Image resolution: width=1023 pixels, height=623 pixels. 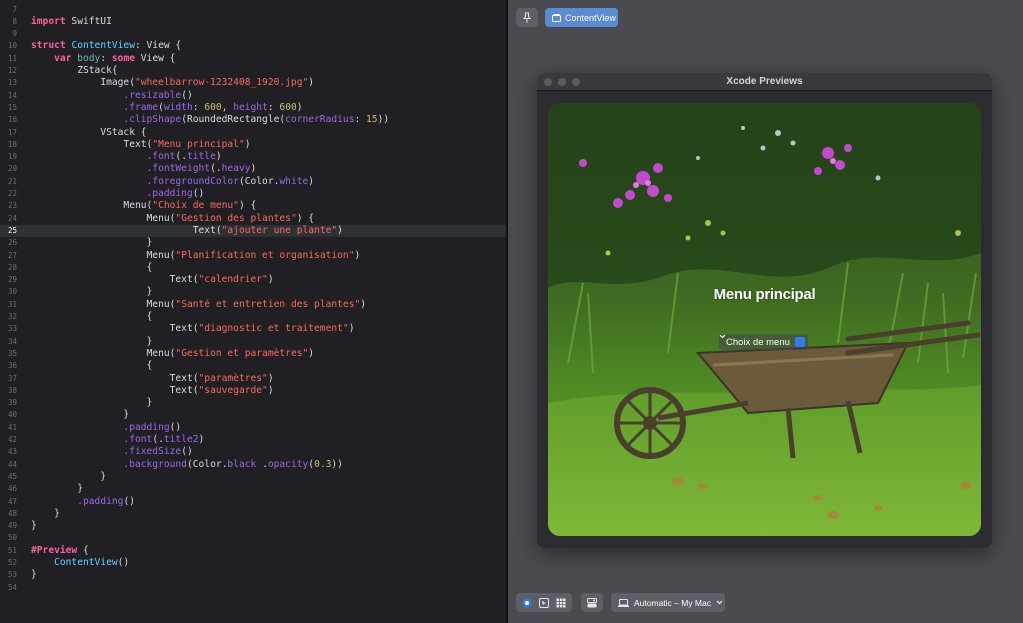 I want to click on code-line: 52 ContentView(), so click(x=253, y=563).